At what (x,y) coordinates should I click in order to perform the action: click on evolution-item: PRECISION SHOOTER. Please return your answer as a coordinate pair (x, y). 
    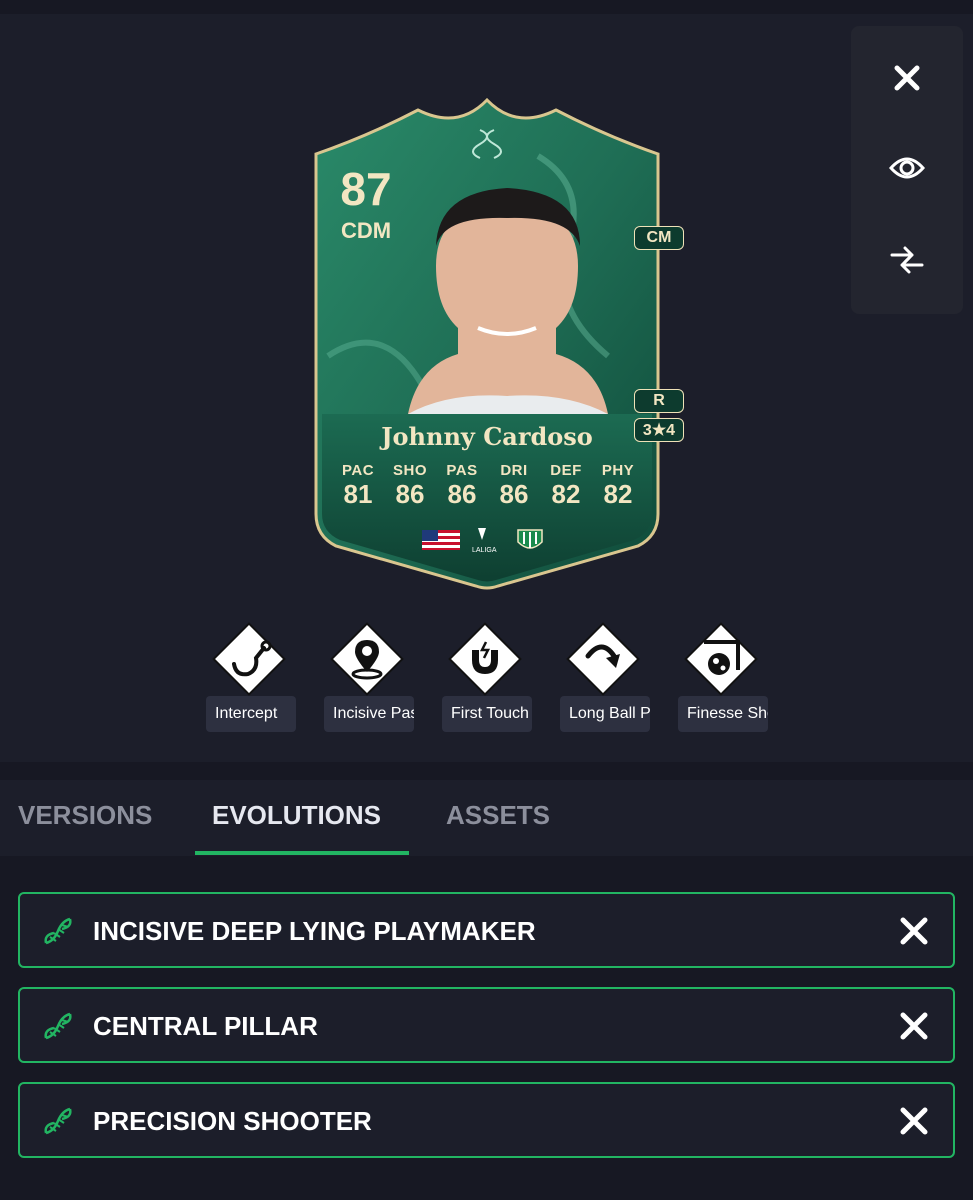
    Looking at the image, I should click on (486, 1120).